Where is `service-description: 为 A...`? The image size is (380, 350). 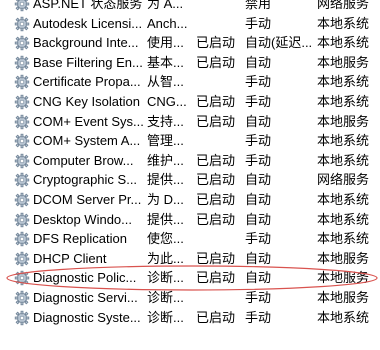 service-description: 为 A... is located at coordinates (165, 5).